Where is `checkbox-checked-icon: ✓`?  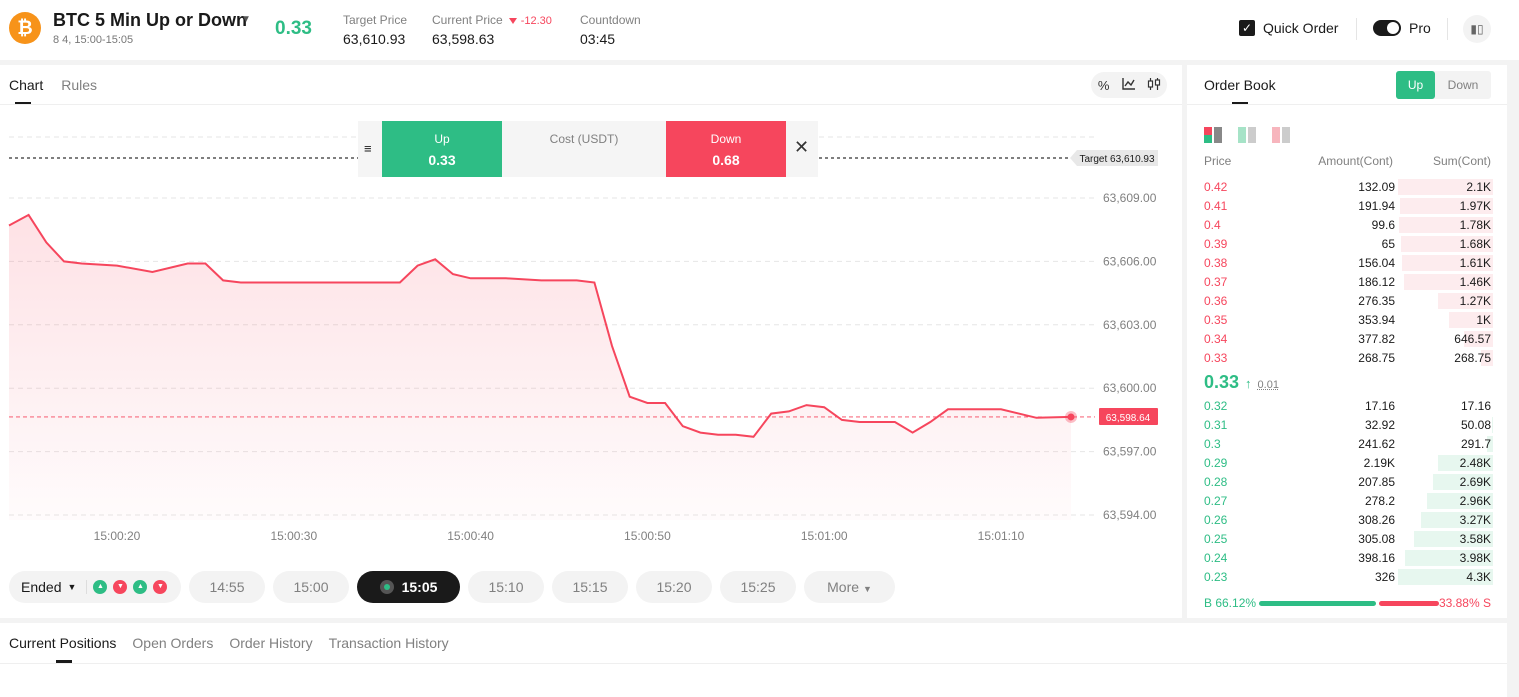 checkbox-checked-icon: ✓ is located at coordinates (1247, 28).